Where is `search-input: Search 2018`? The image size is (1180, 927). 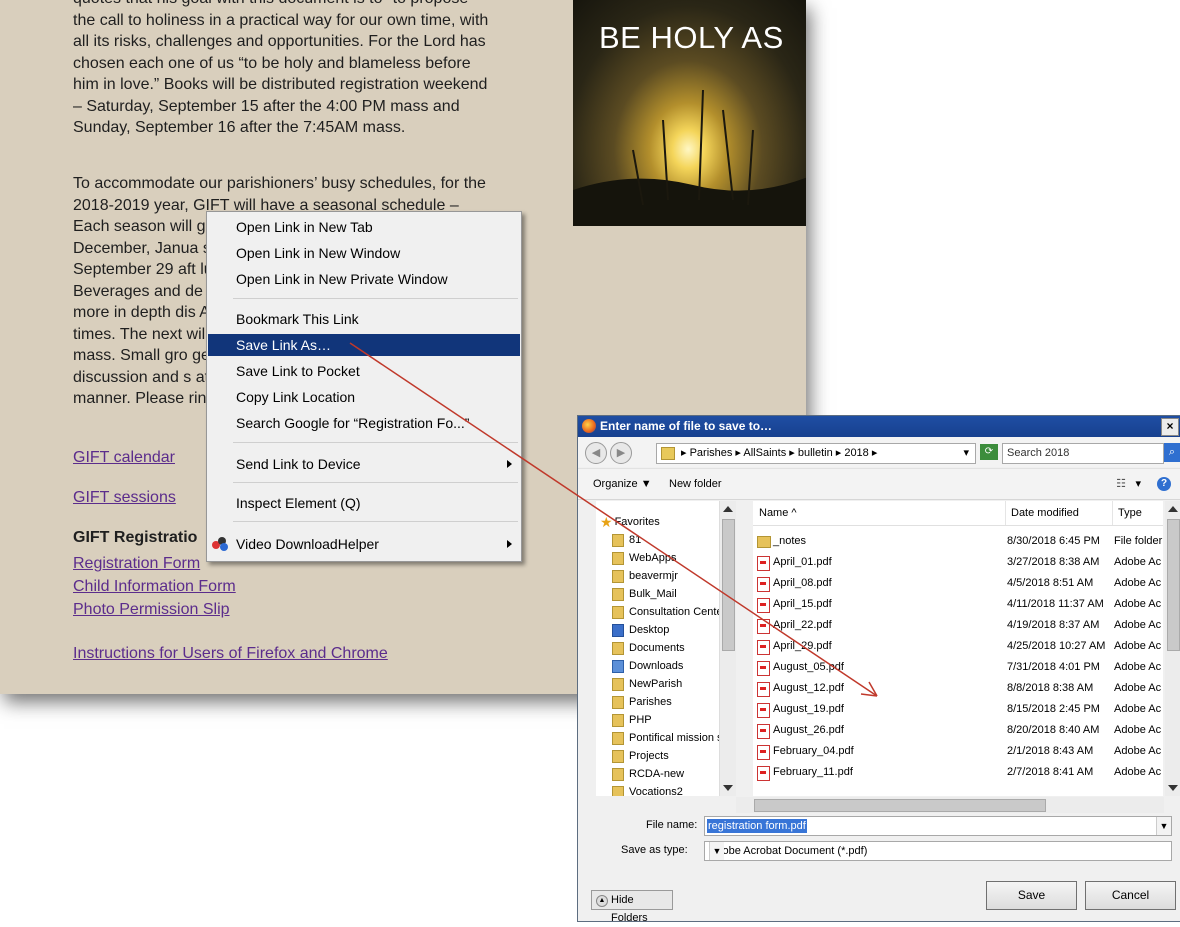
search-input: Search 2018 is located at coordinates (1083, 453).